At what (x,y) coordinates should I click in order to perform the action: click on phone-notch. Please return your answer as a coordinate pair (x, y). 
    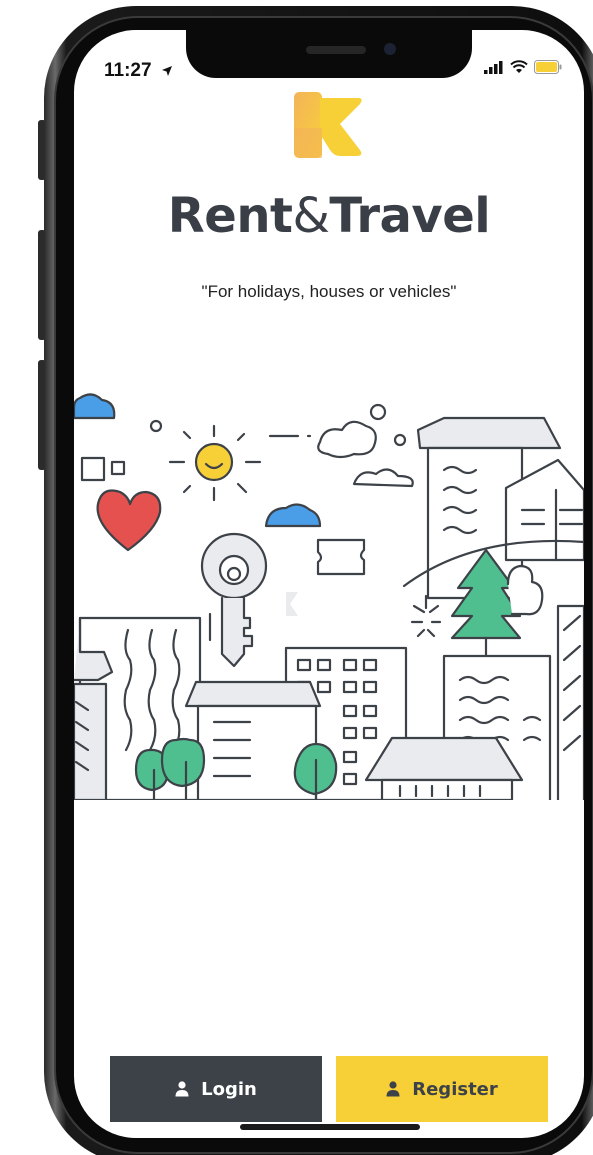
    Looking at the image, I should click on (329, 54).